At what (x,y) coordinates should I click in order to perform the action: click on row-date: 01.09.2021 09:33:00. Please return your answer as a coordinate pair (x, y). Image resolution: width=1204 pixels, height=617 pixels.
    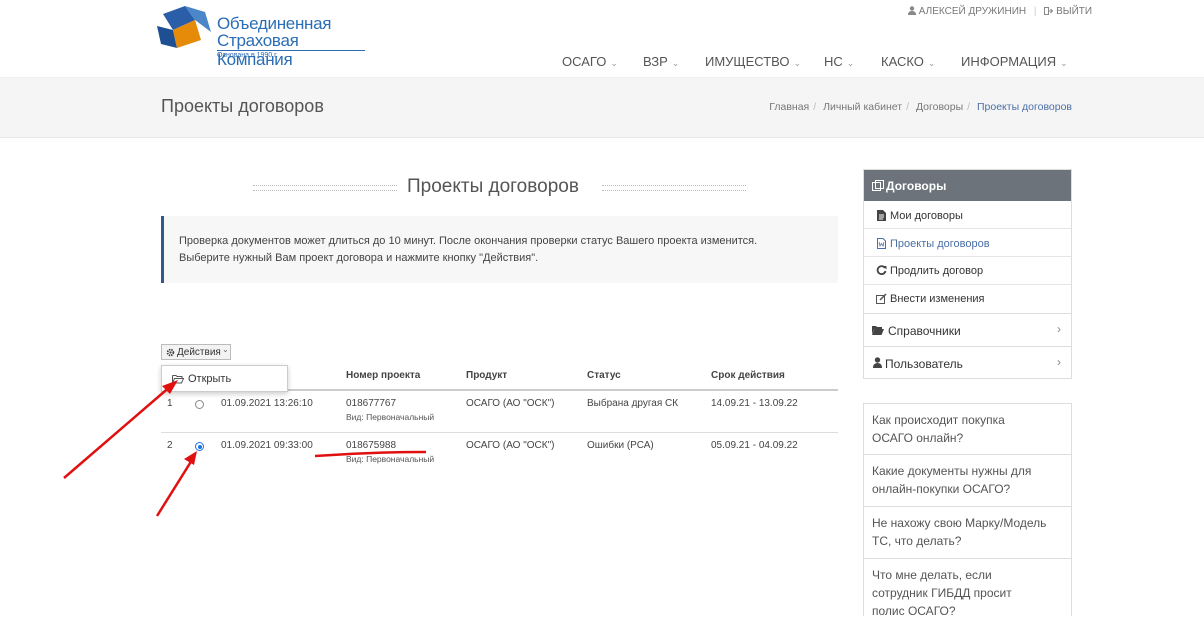
    Looking at the image, I should click on (267, 445).